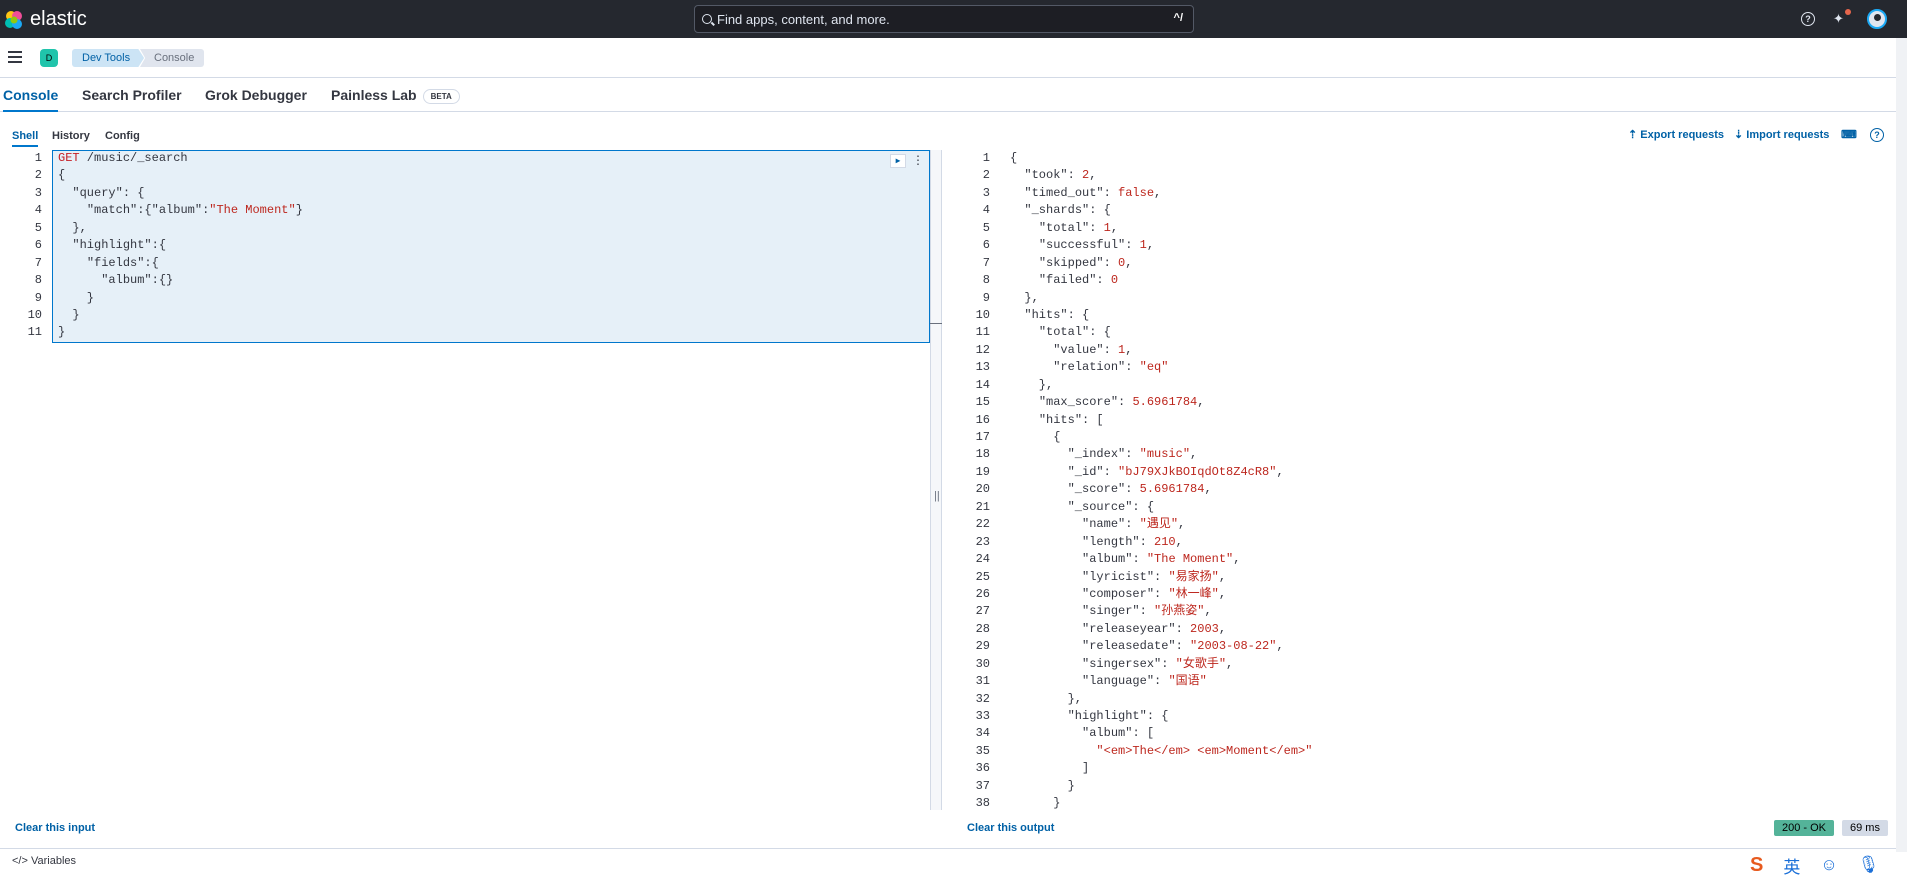  What do you see at coordinates (1096, 245) in the screenshot?
I see `output-code-line: "successful": 1,` at bounding box center [1096, 245].